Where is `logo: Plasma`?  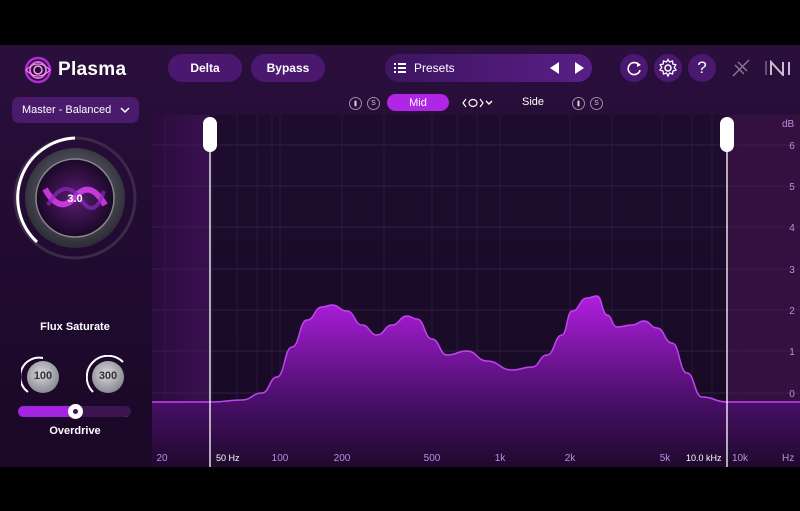
logo: Plasma is located at coordinates (75, 70).